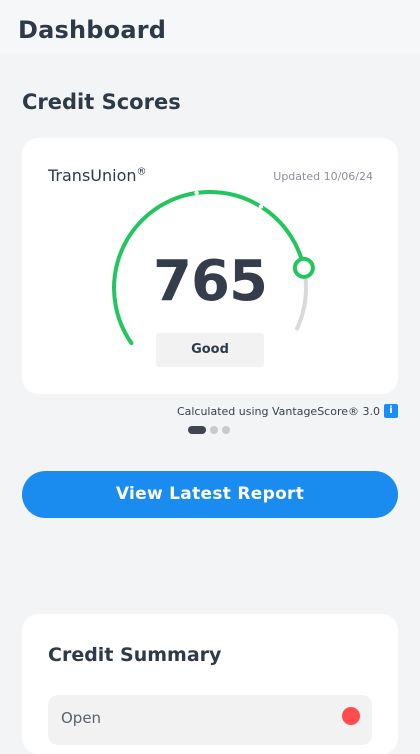  Describe the element at coordinates (92, 30) in the screenshot. I see `page-title: Dashboard` at that location.